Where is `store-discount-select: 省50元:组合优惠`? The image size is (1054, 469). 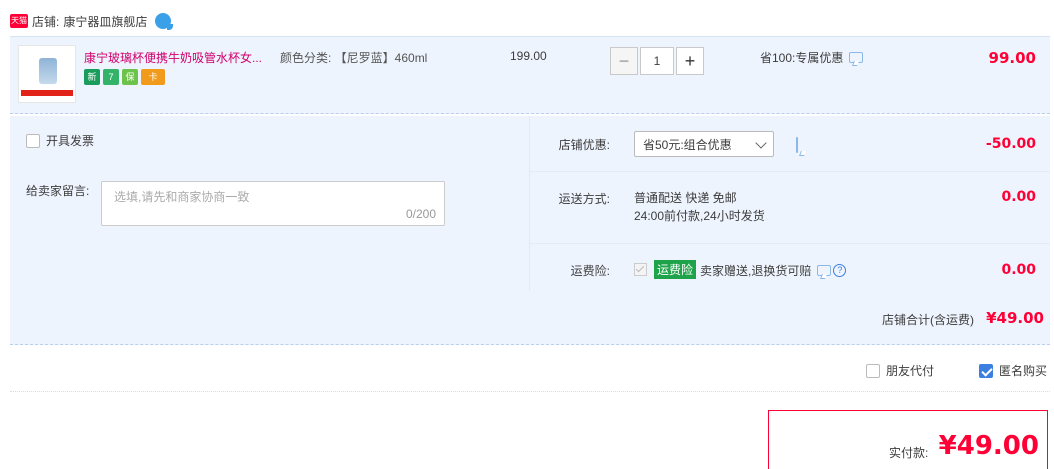
store-discount-select: 省50元:组合优惠 is located at coordinates (704, 144).